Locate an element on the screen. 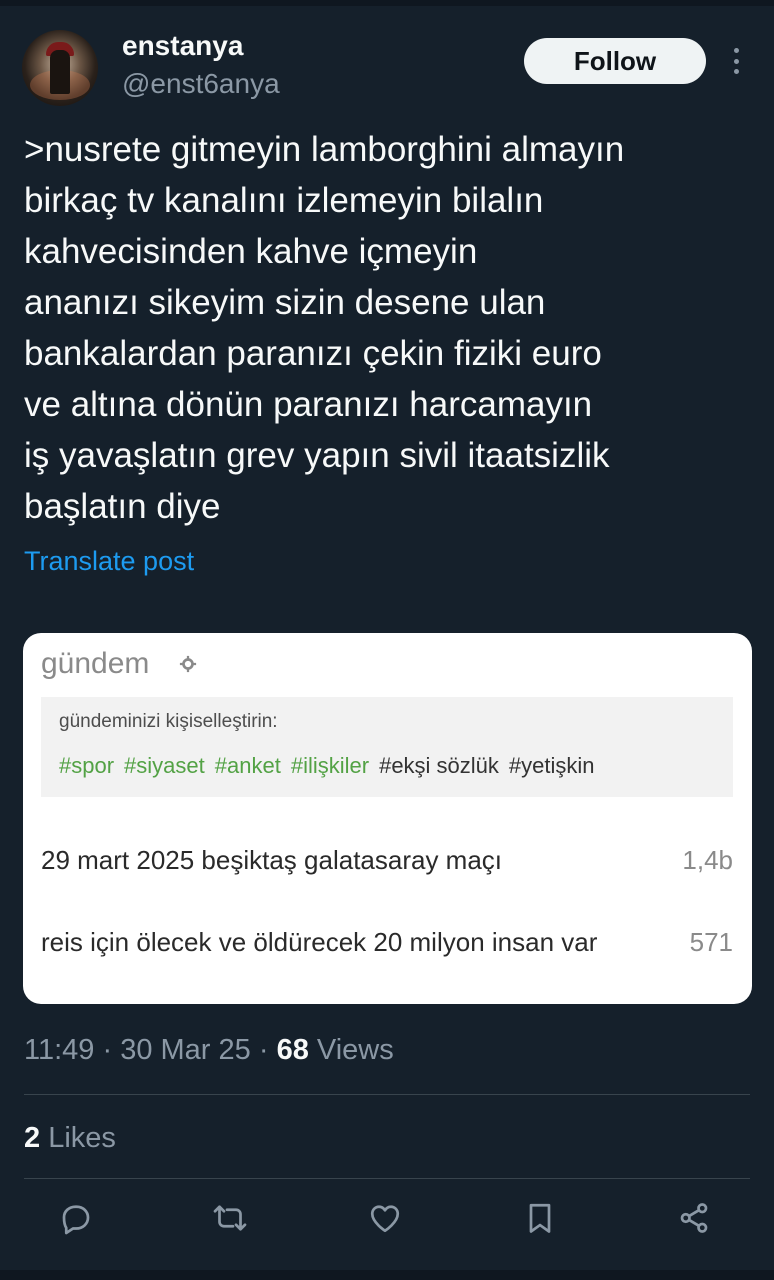 This screenshot has width=774, height=1280. post-meta: 11:49 · 30 Mar 25 · 68 Views is located at coordinates (209, 1050).